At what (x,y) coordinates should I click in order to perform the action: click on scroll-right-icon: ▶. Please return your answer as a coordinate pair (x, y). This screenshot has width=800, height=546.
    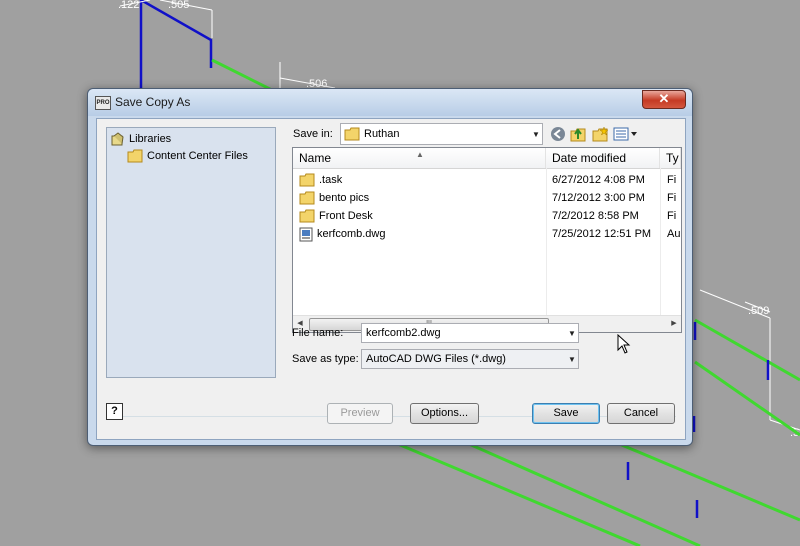
    Looking at the image, I should click on (674, 324).